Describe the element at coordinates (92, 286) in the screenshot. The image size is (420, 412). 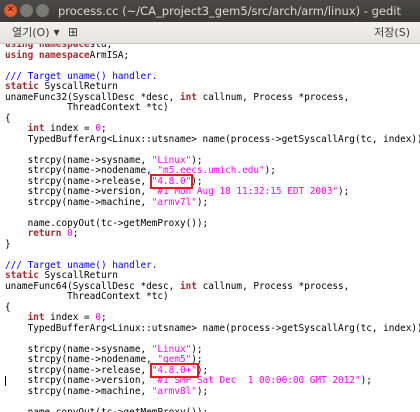
I see `code-token: unameFunc64(SyscallDesc *desc,` at that location.